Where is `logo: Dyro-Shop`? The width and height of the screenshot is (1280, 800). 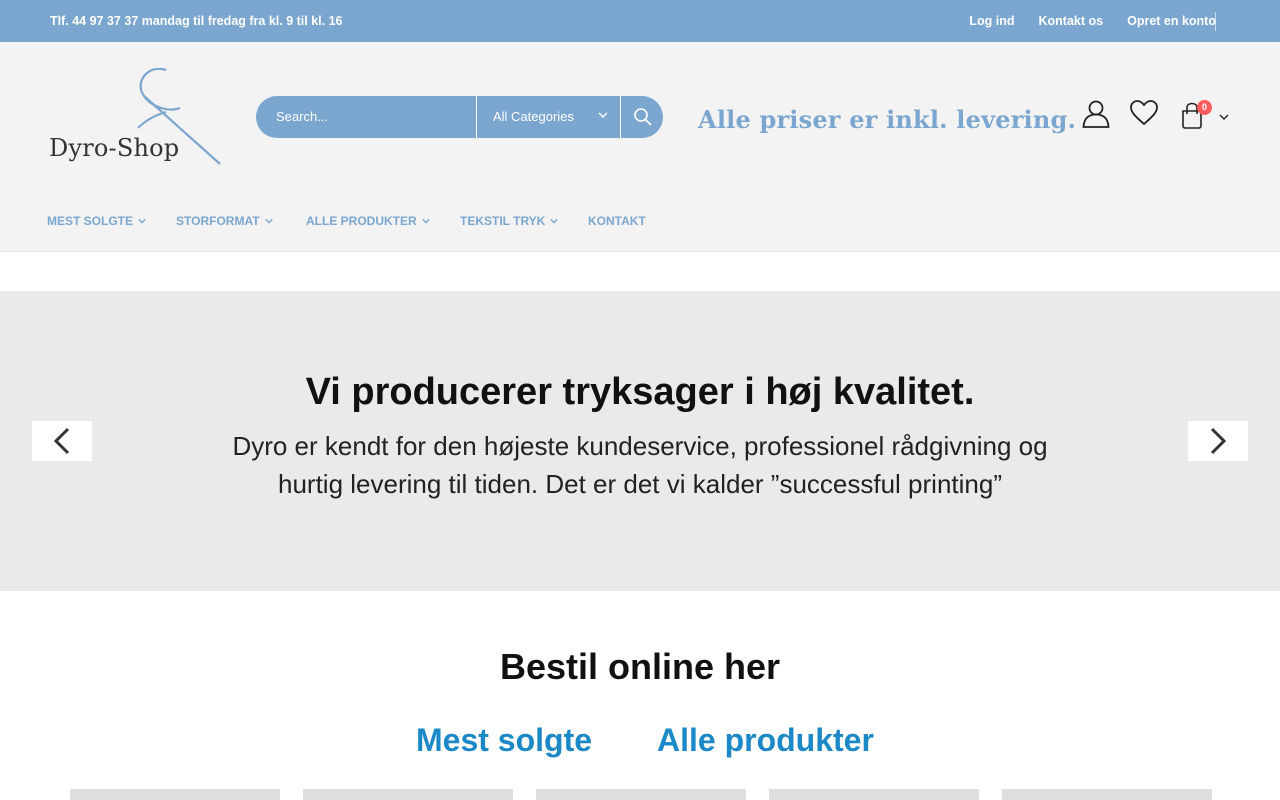 logo: Dyro-Shop is located at coordinates (135, 117).